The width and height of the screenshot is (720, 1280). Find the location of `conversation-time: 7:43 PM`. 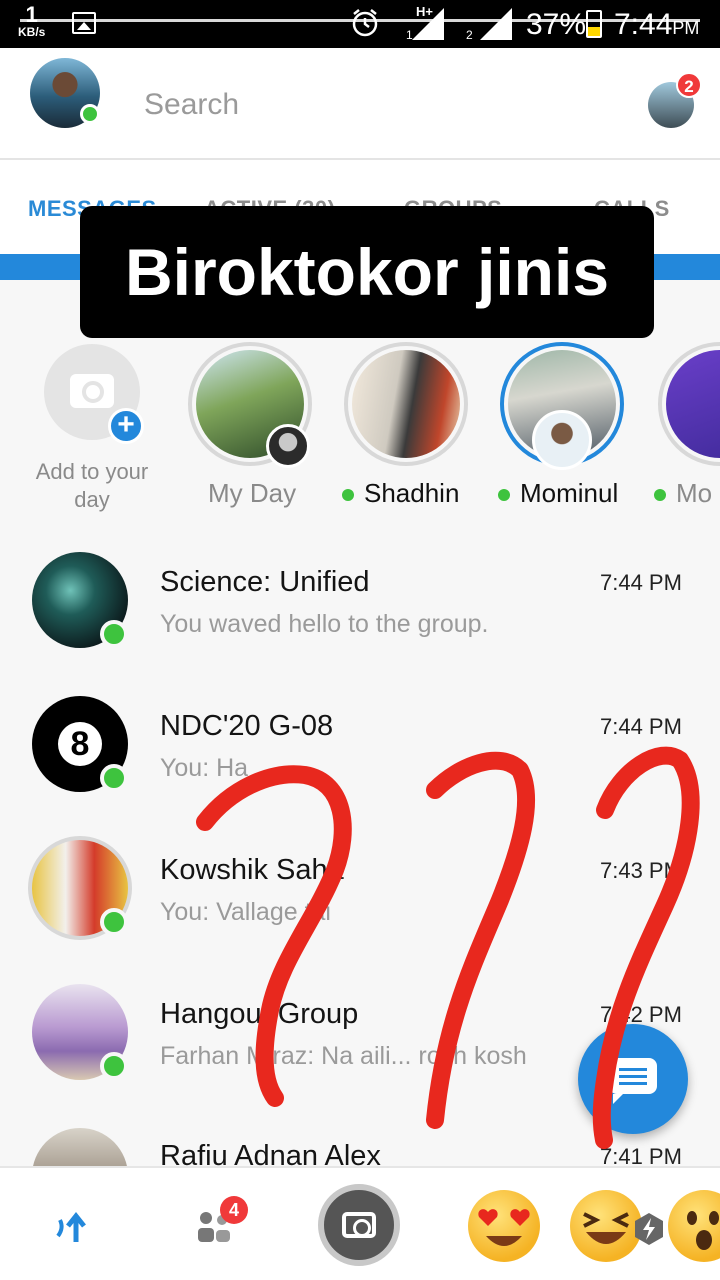

conversation-time: 7:43 PM is located at coordinates (641, 870).